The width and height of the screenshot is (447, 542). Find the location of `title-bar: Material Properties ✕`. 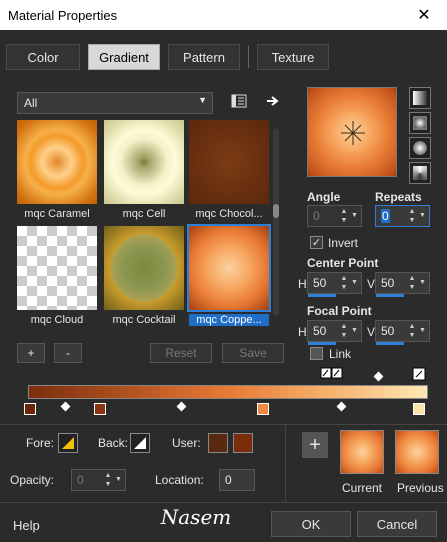

title-bar: Material Properties ✕ is located at coordinates (223, 15).